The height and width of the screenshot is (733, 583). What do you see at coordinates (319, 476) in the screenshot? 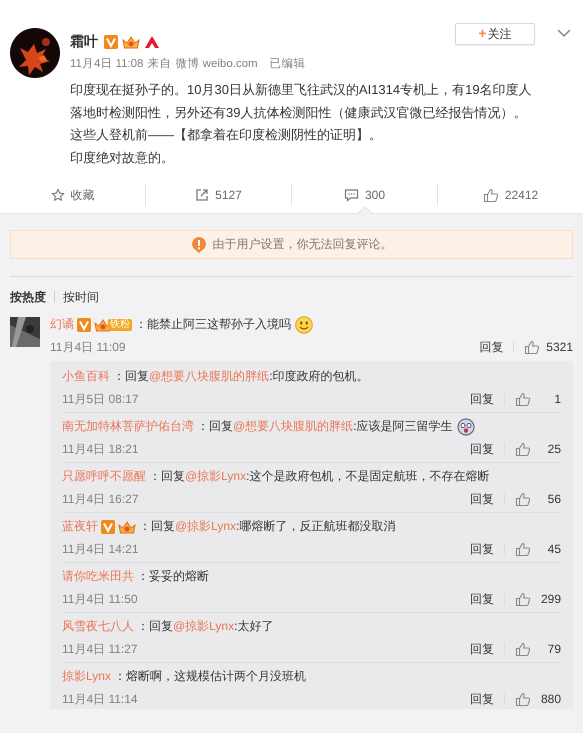
I see `reply-text: ：回复@掠影Lynx:这个是政府包机，不是固定航班，不存在熔断` at bounding box center [319, 476].